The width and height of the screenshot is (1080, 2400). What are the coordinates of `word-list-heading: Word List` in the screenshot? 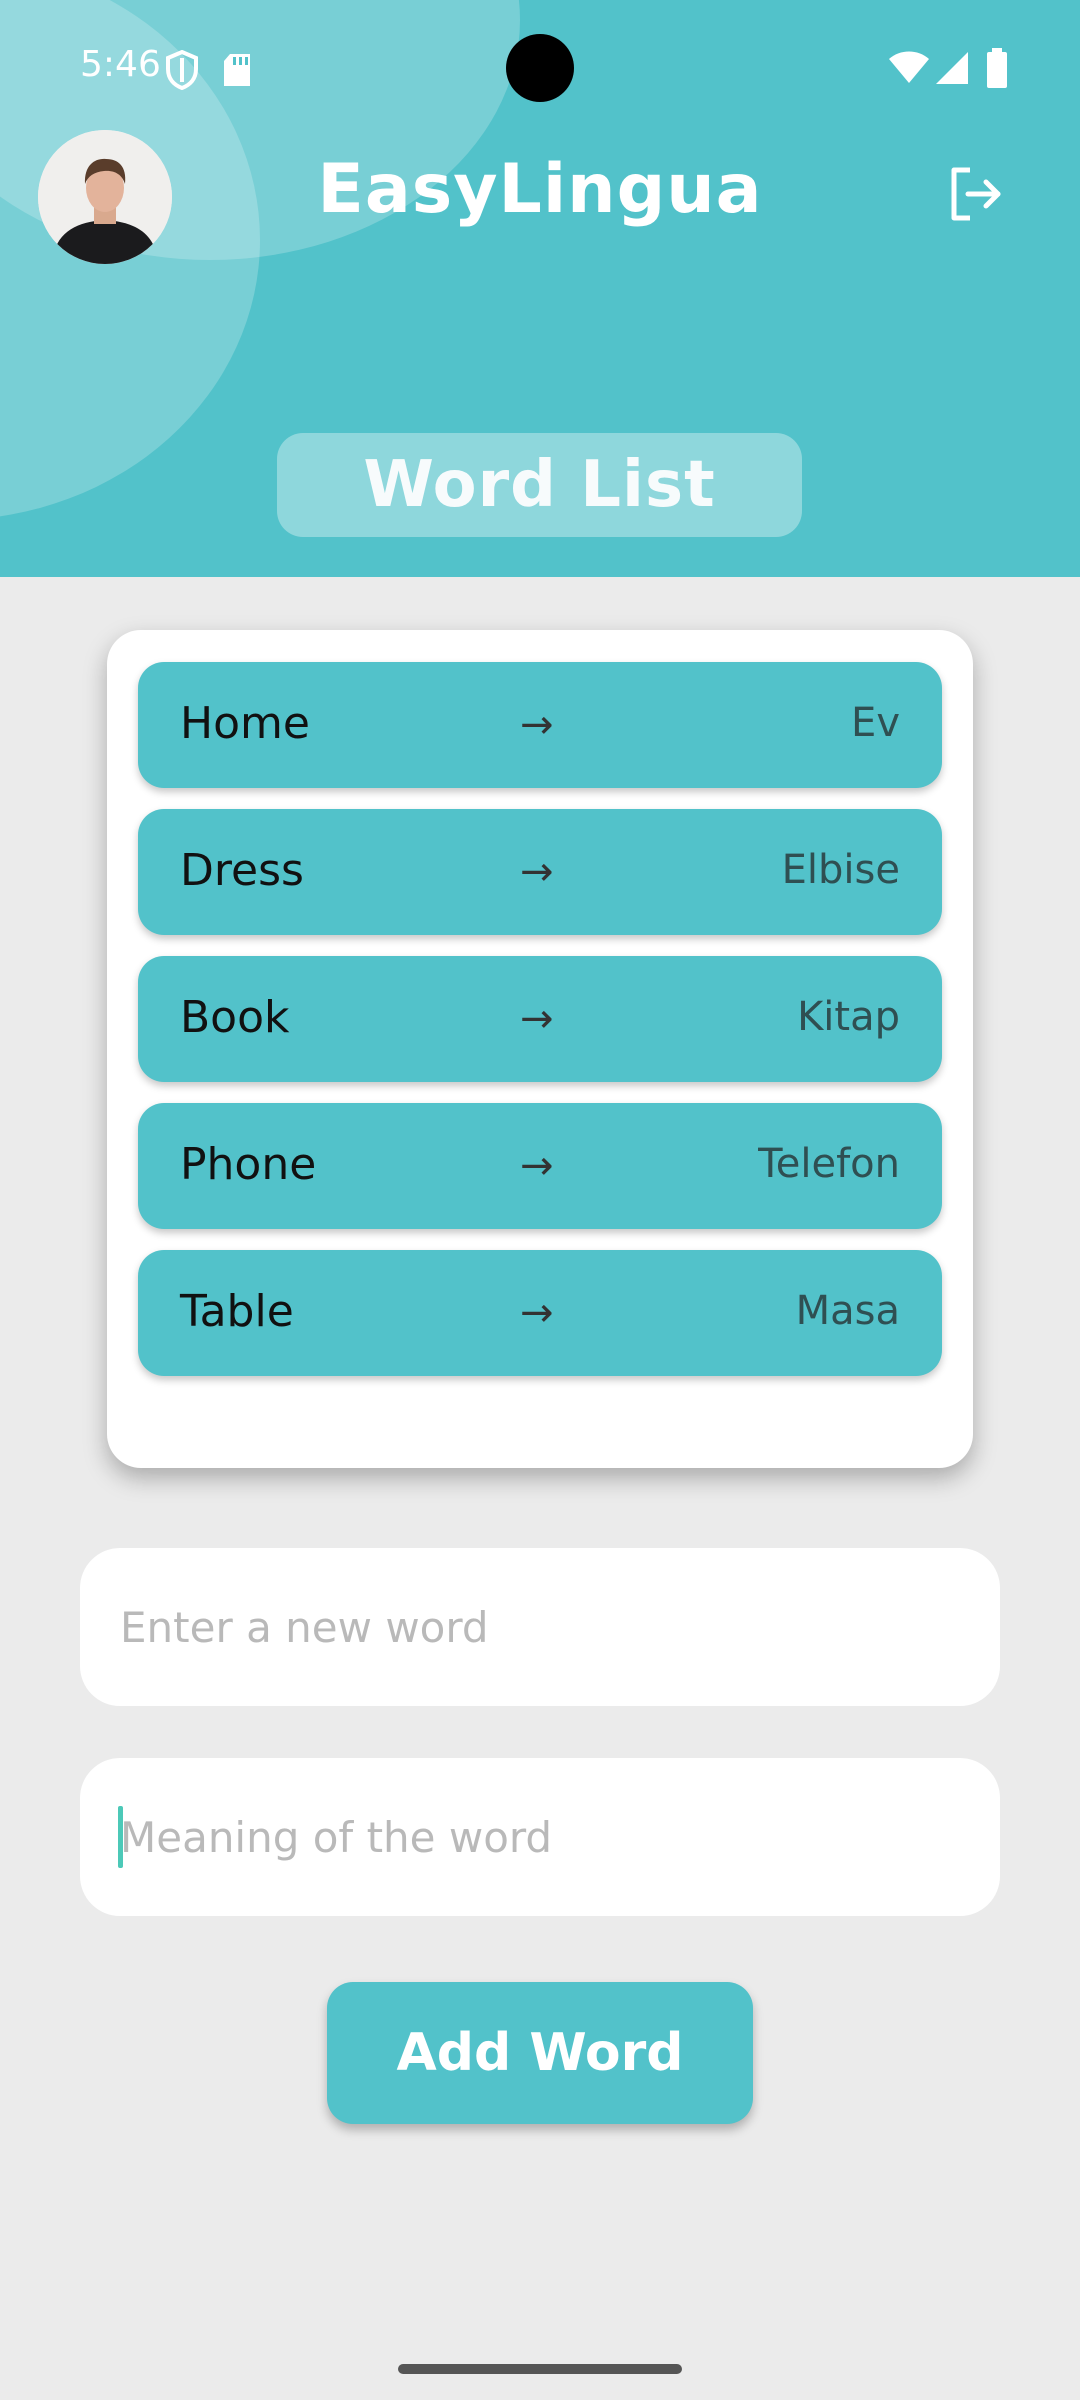 It's located at (539, 485).